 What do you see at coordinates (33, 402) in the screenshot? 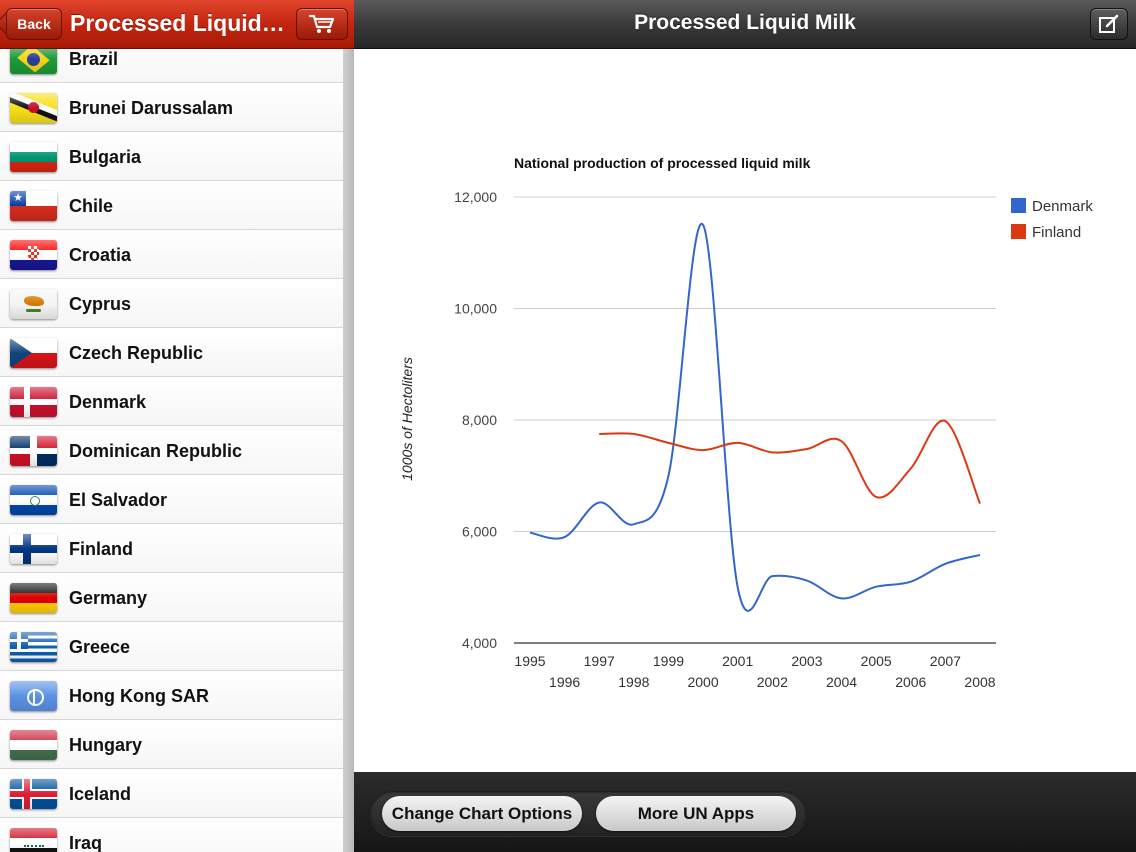
I see `flag-denmark-icon` at bounding box center [33, 402].